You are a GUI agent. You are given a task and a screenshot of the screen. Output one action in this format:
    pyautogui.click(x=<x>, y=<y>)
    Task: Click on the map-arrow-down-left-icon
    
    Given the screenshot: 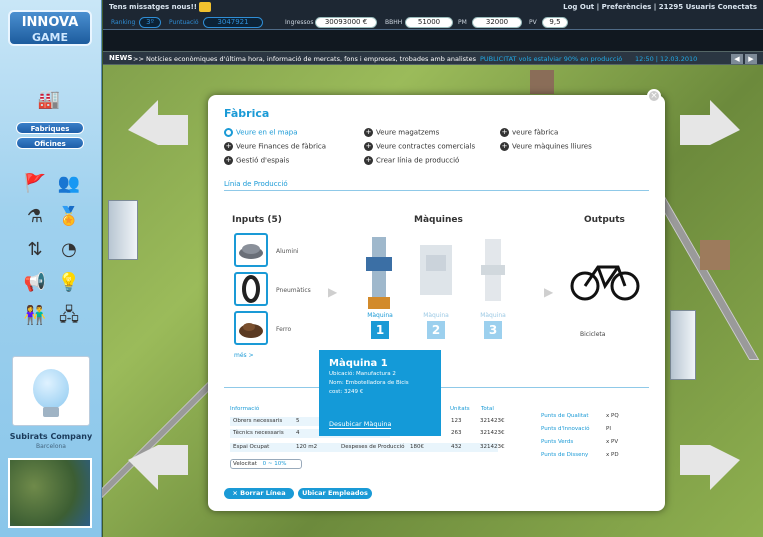 What is the action you would take?
    pyautogui.click(x=158, y=465)
    